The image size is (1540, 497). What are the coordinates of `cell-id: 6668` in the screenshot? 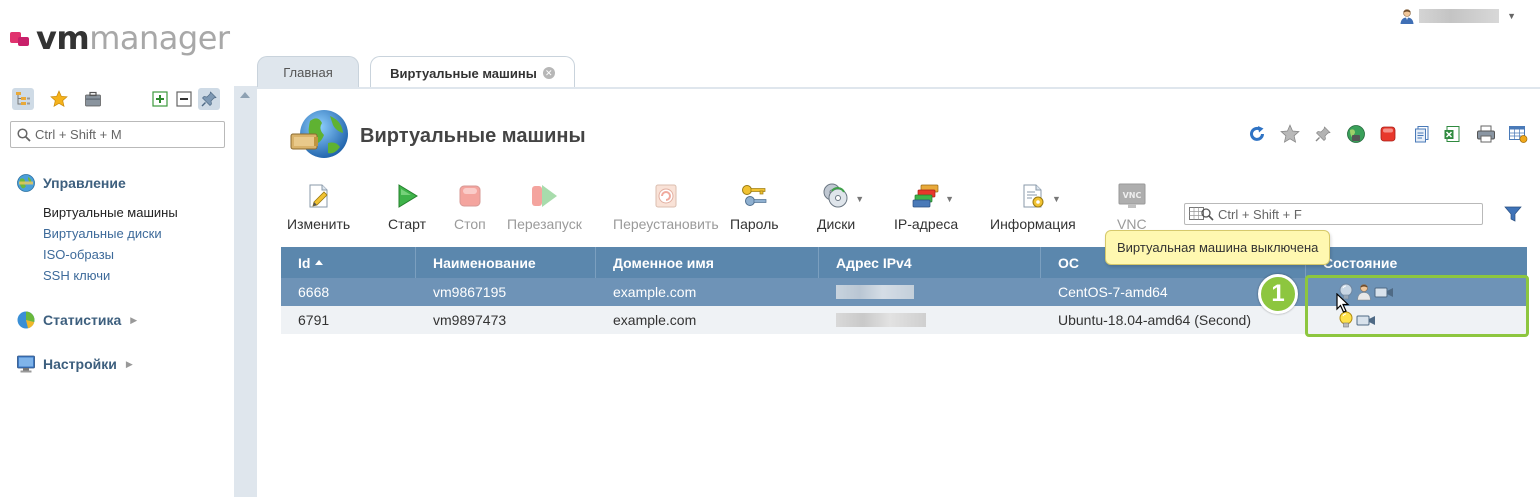 It's located at (314, 292).